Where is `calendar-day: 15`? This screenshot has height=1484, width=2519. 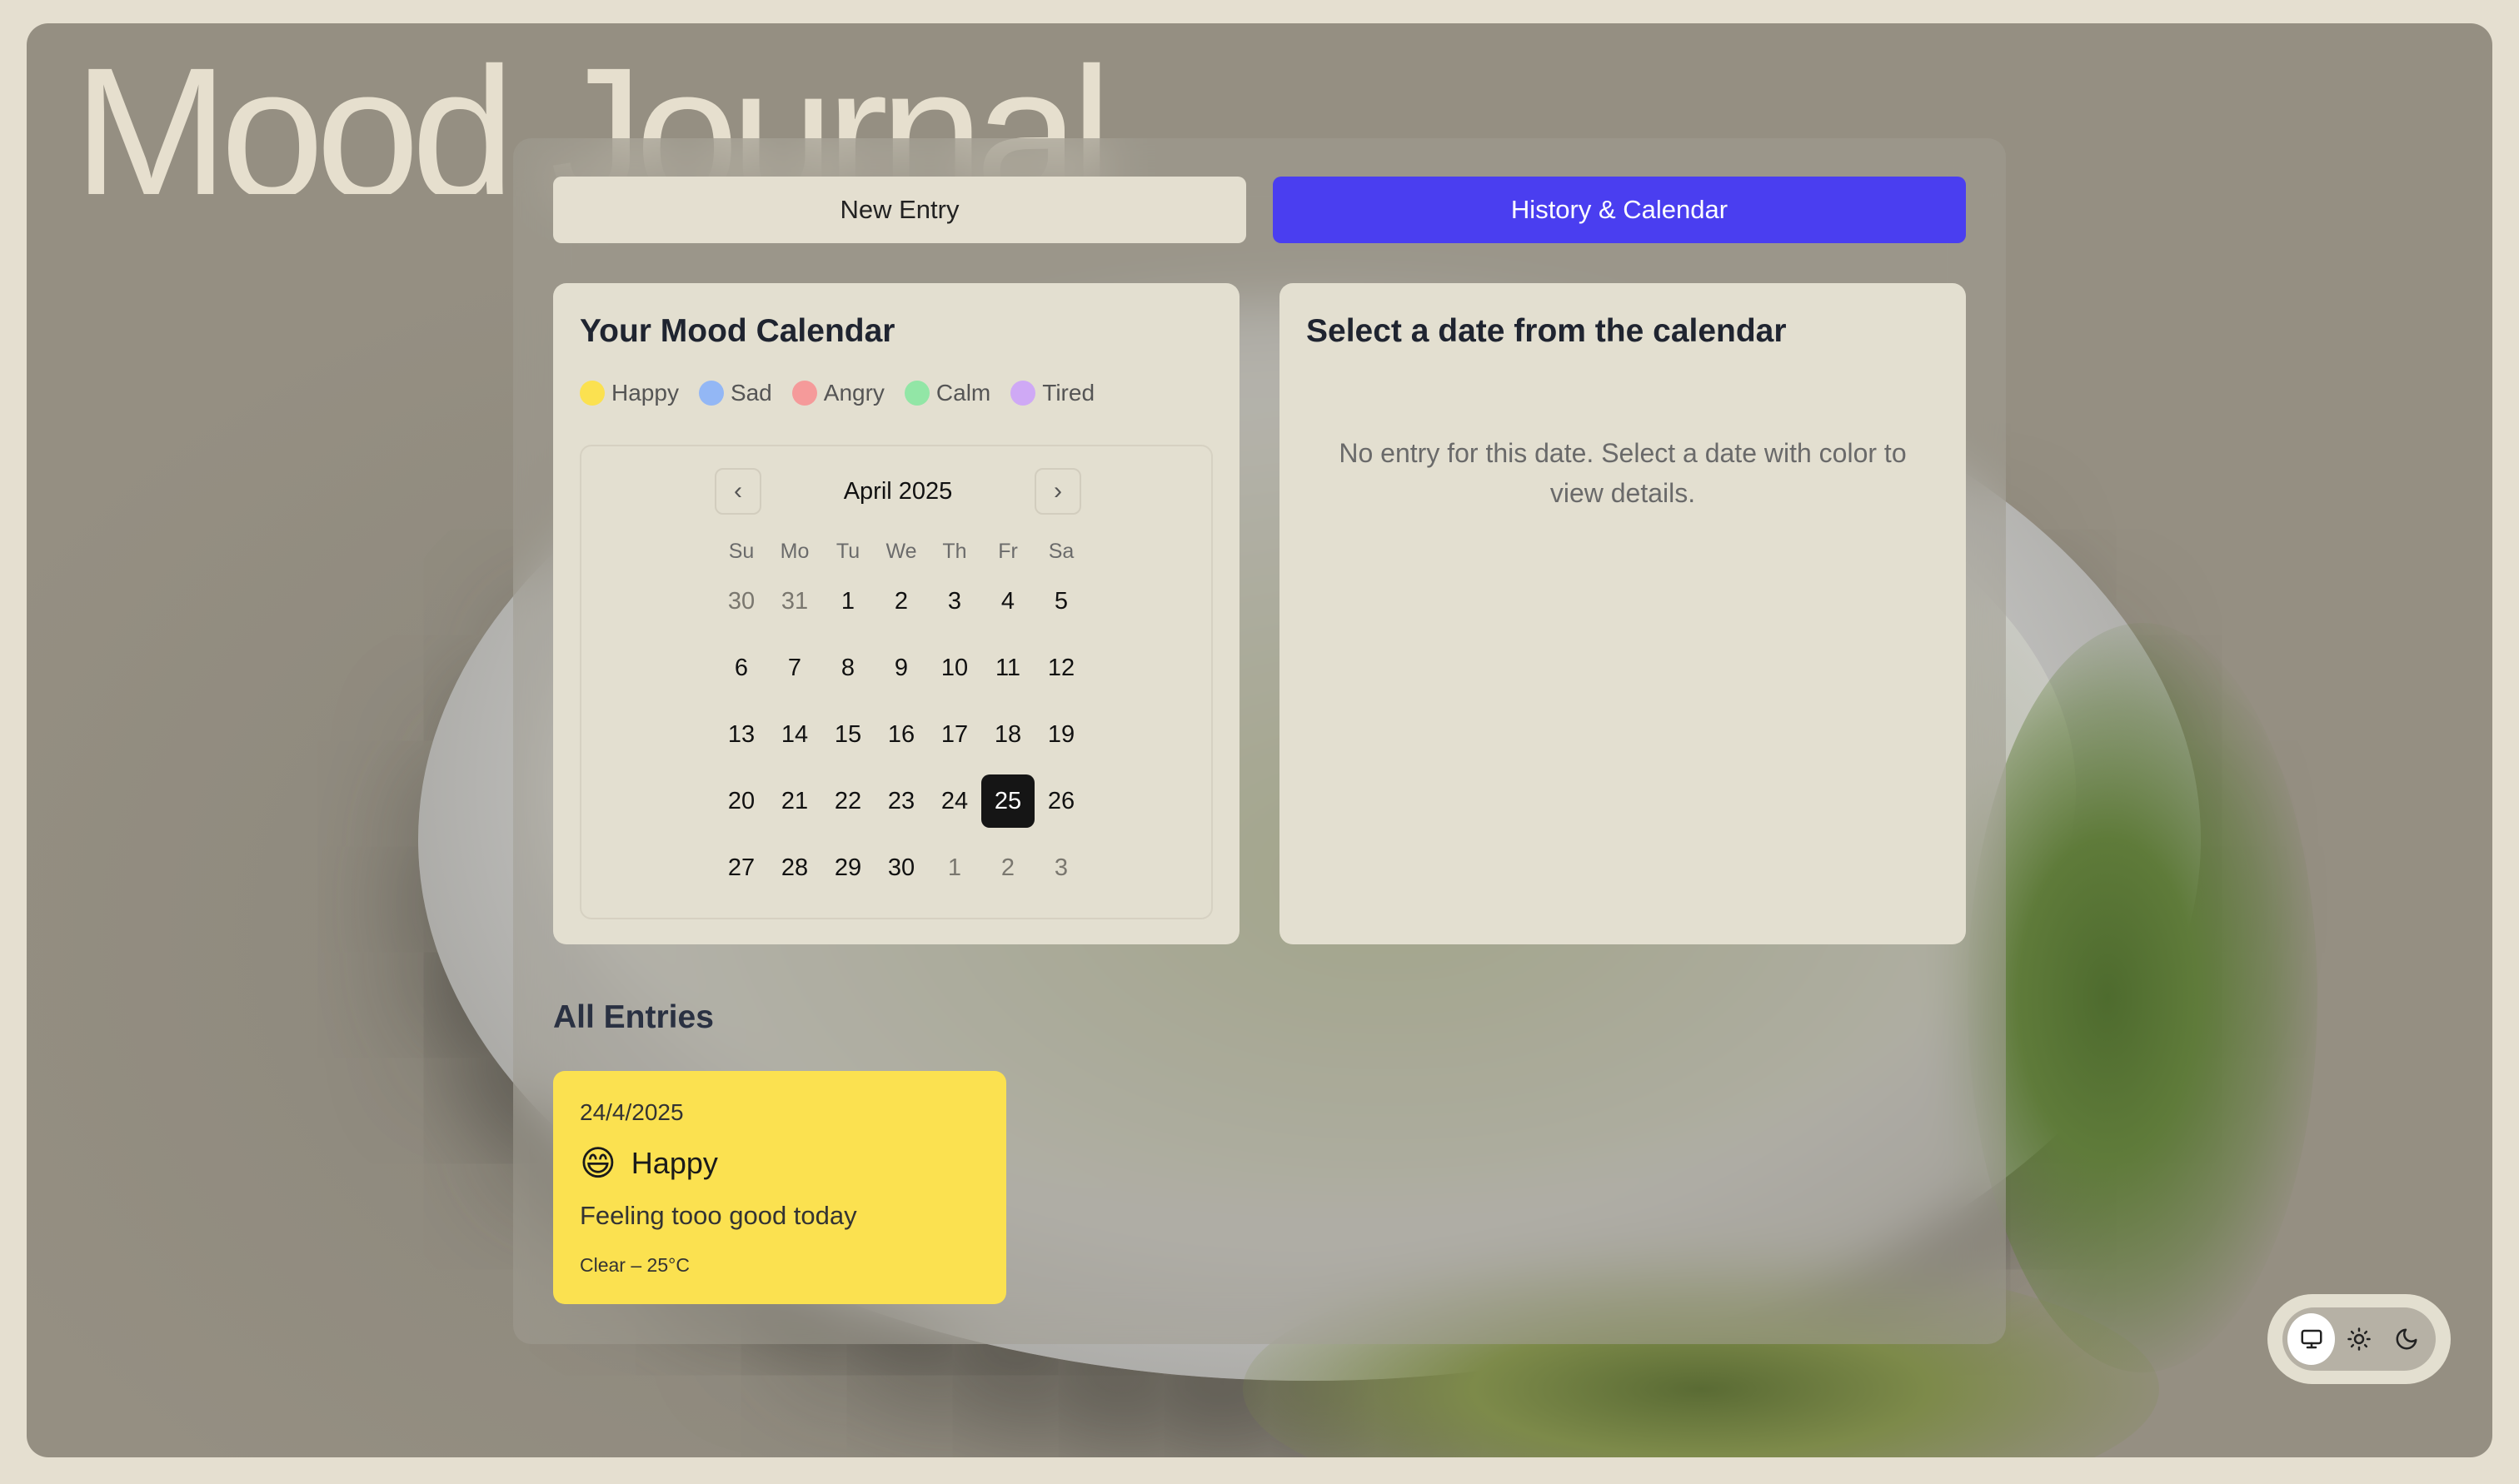
calendar-day: 15 is located at coordinates (848, 734).